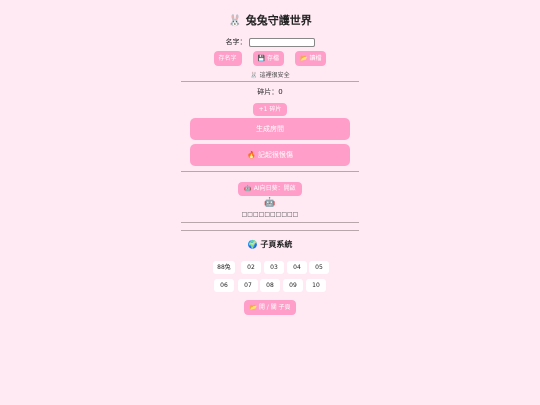 This screenshot has width=540, height=405. I want to click on ai-sunflower-button: 🤖 AI向日葵：開啟, so click(270, 188).